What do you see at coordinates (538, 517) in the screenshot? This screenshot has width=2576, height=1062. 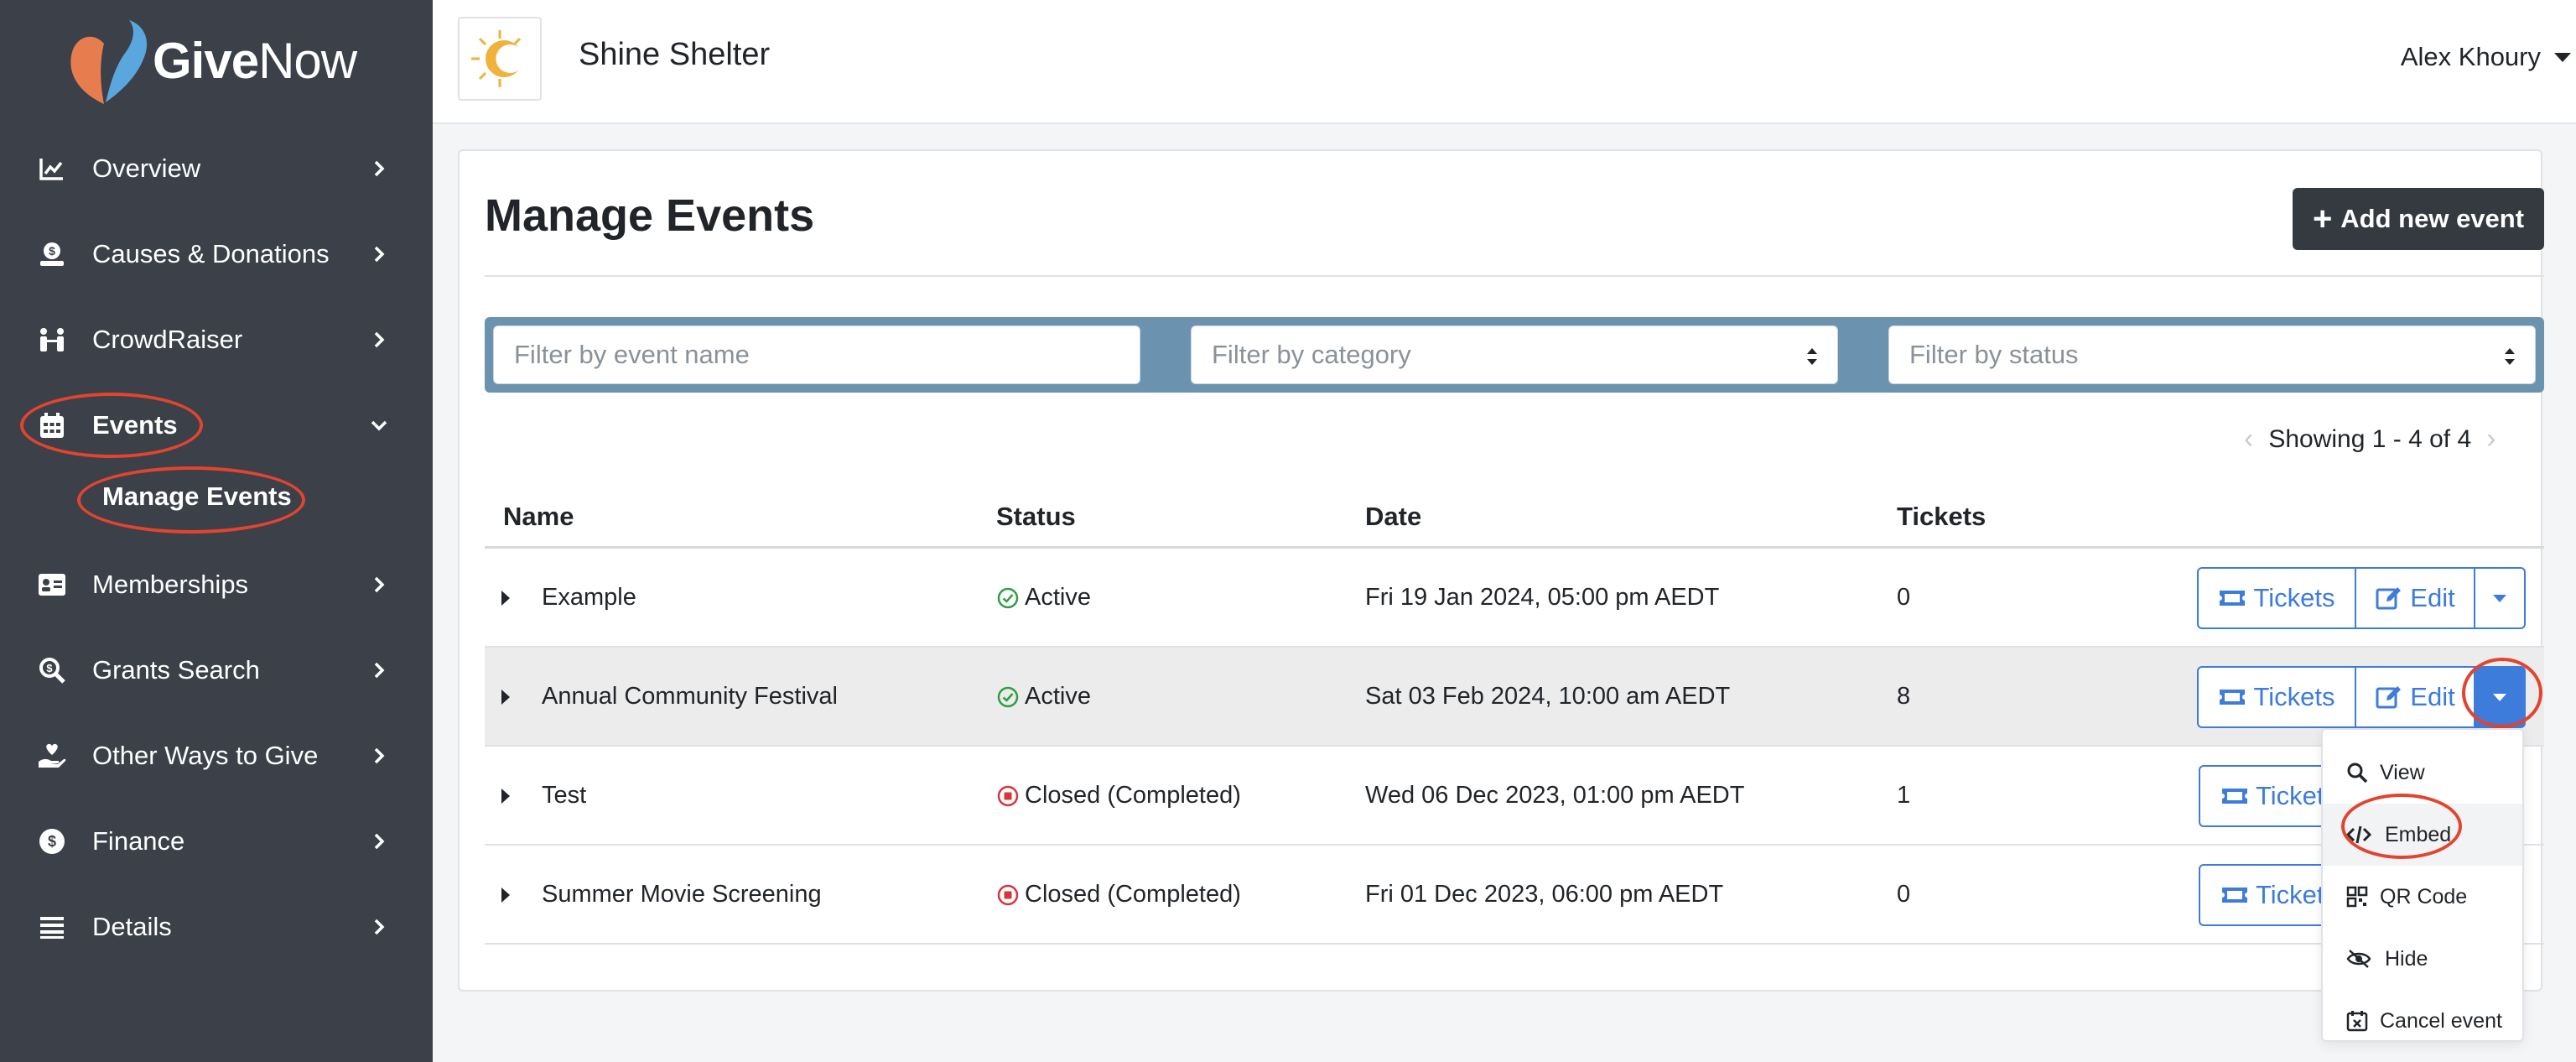 I see `column-header-name: Name` at bounding box center [538, 517].